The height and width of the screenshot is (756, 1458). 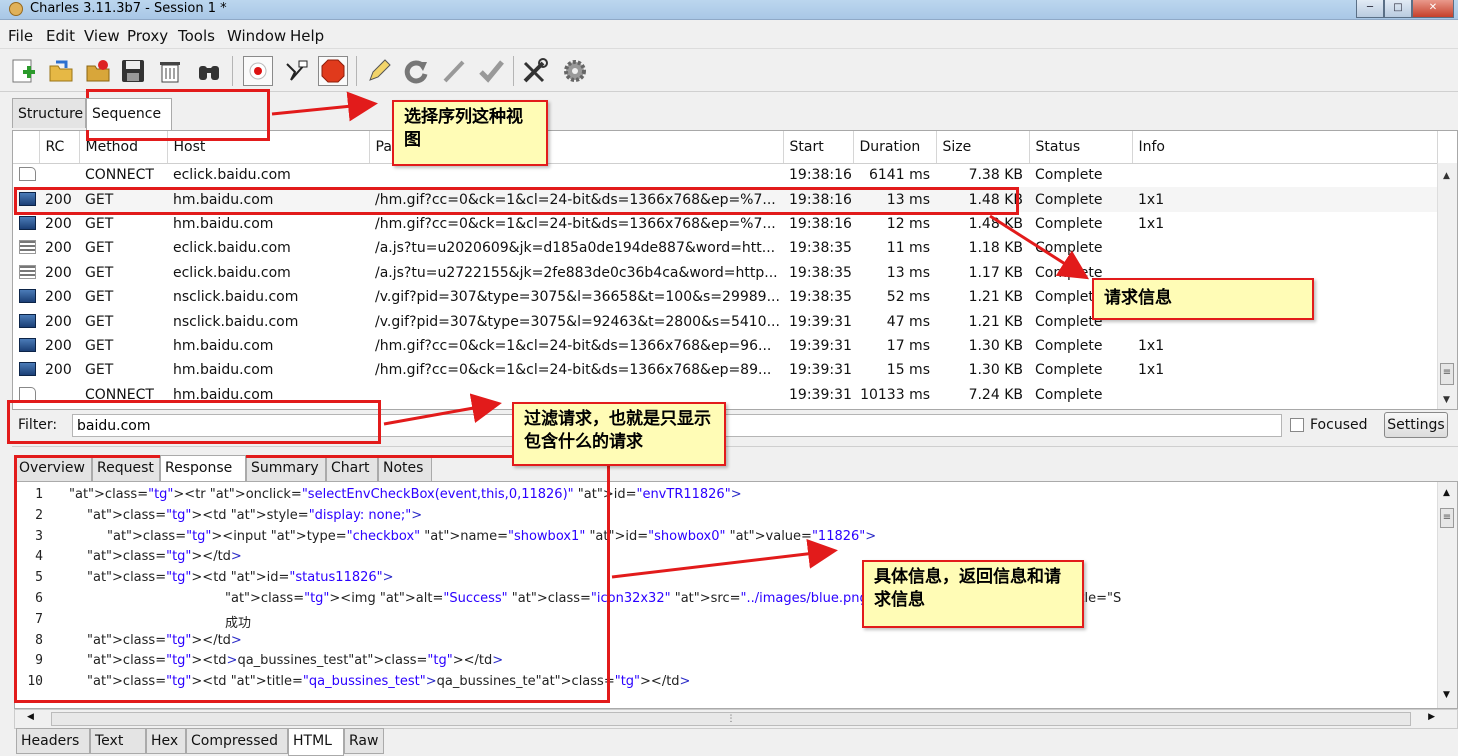 What do you see at coordinates (352, 468) in the screenshot?
I see `tab-chart: Chart` at bounding box center [352, 468].